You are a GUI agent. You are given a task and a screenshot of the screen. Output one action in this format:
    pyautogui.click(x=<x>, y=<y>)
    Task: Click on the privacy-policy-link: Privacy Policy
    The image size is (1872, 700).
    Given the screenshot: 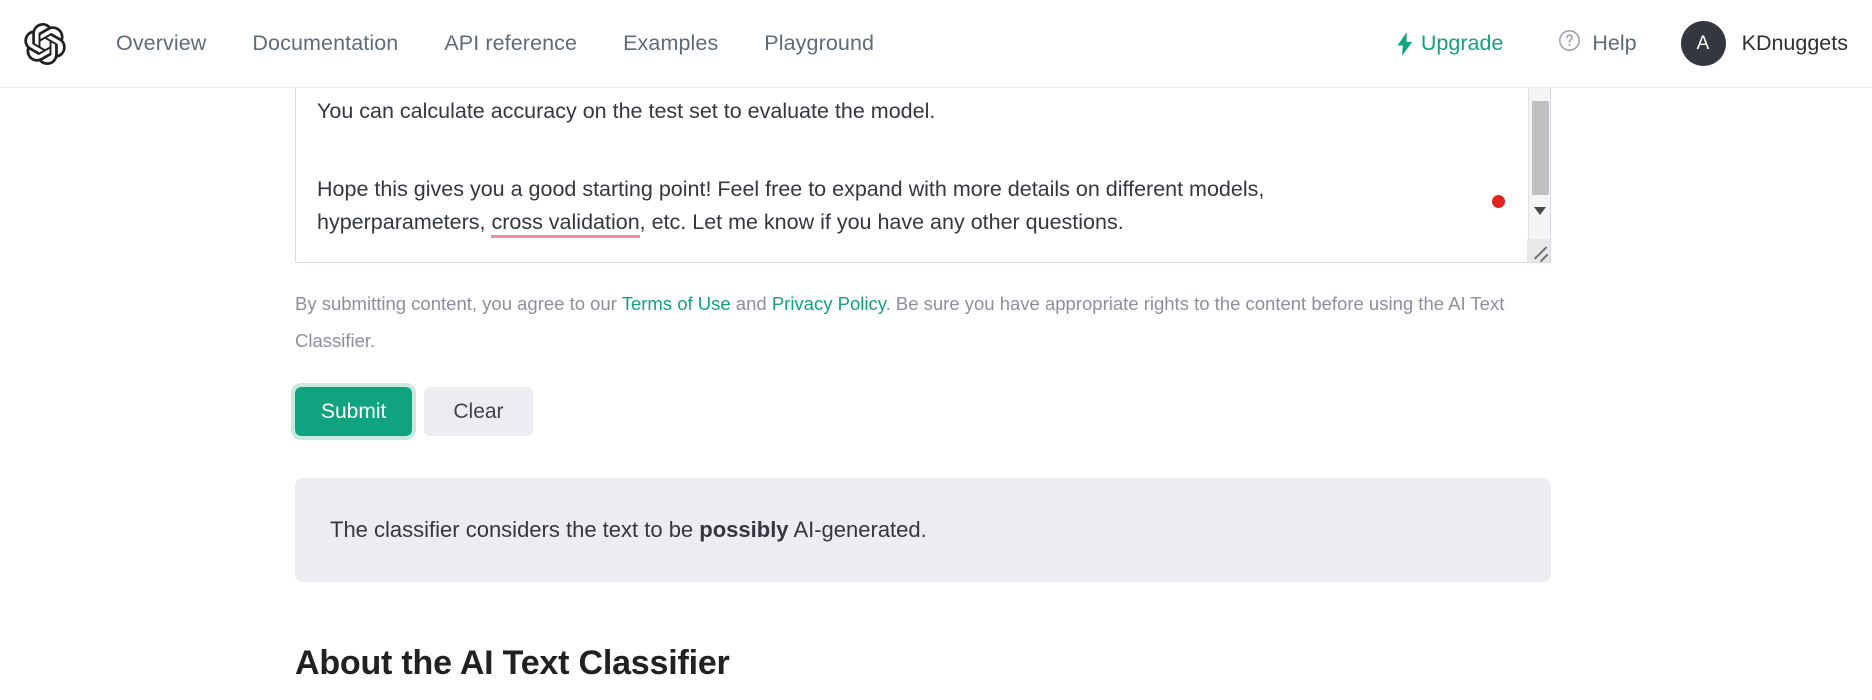 What is the action you would take?
    pyautogui.click(x=829, y=303)
    